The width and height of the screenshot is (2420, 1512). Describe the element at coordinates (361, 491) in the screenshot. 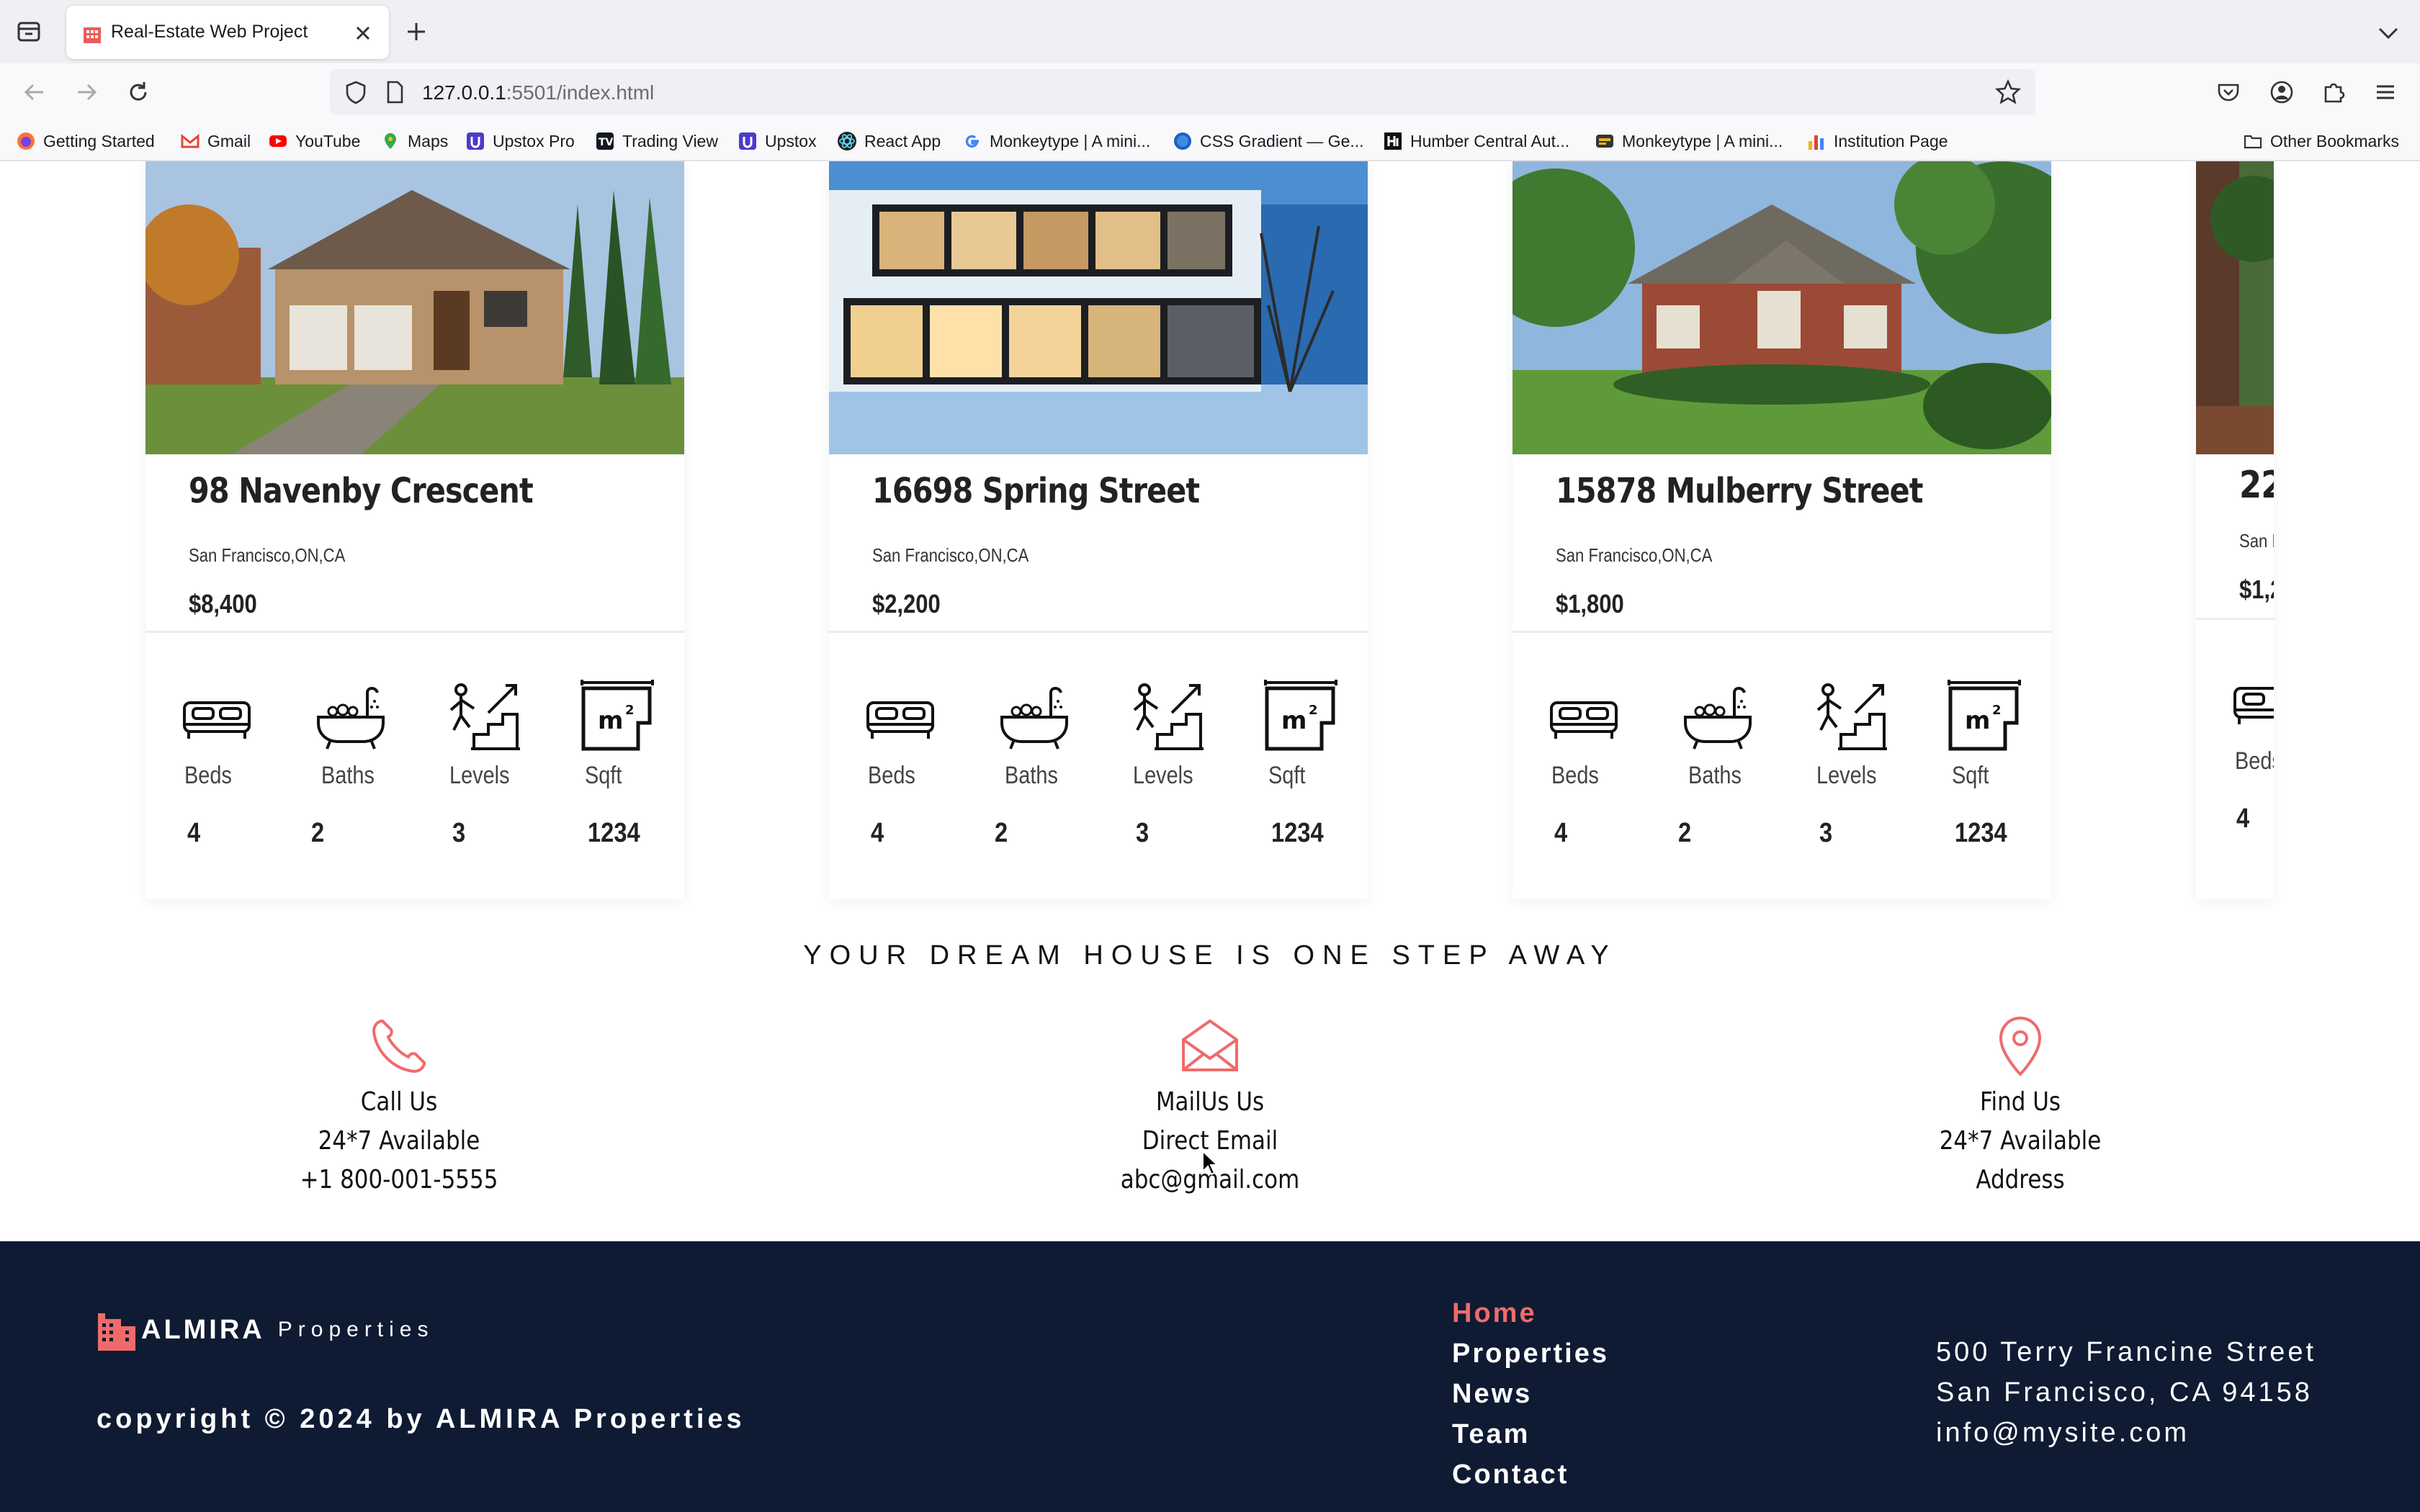

I see `listing-address: 98 Navenby Crescent` at that location.